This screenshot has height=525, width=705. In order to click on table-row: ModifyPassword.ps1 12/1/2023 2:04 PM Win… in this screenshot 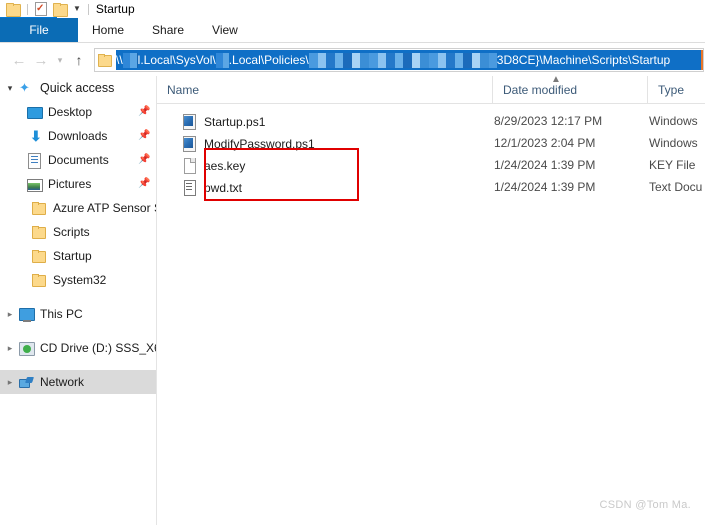, I will do `click(431, 143)`.